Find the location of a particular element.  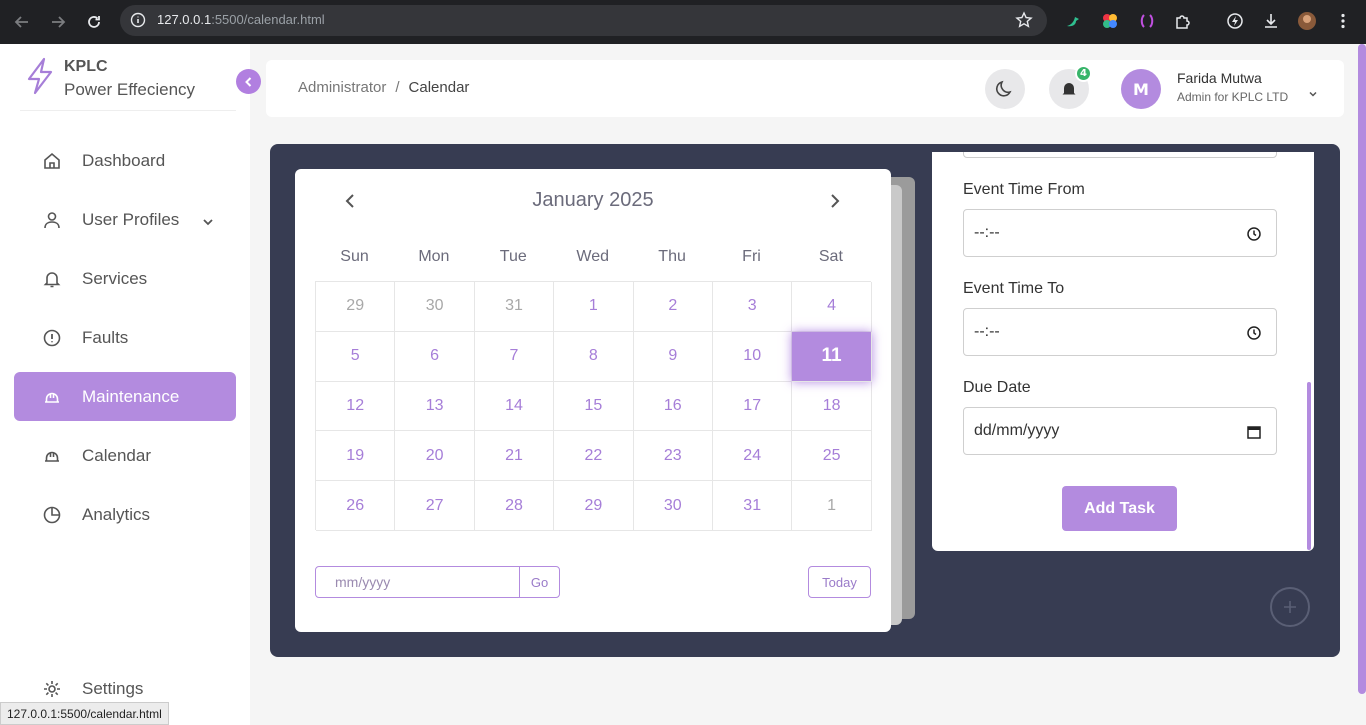

reload-icon is located at coordinates (94, 22).